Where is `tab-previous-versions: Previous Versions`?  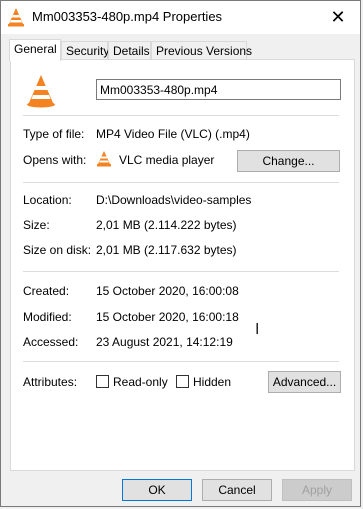
tab-previous-versions: Previous Versions is located at coordinates (201, 50).